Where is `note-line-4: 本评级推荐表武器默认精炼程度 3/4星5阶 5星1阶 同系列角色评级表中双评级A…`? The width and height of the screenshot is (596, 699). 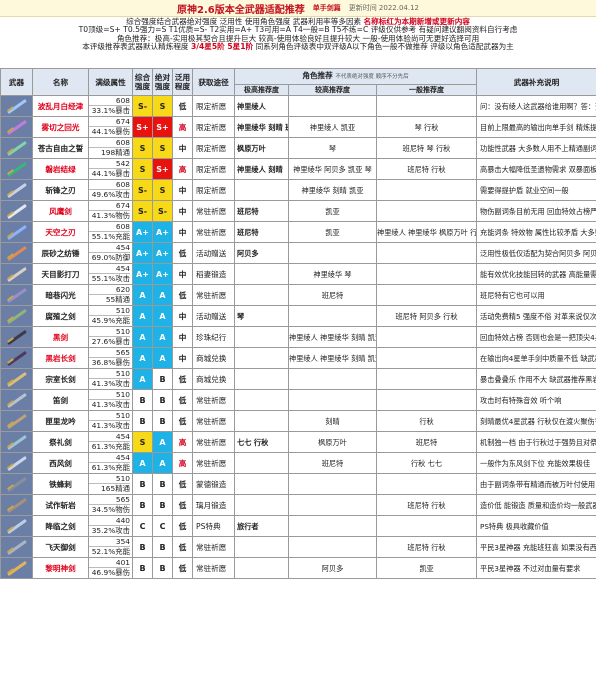 note-line-4: 本评级推荐表武器默认精炼程度 3/4星5阶 5星1阶 同系列角色评级表中双评级A… is located at coordinates (298, 47).